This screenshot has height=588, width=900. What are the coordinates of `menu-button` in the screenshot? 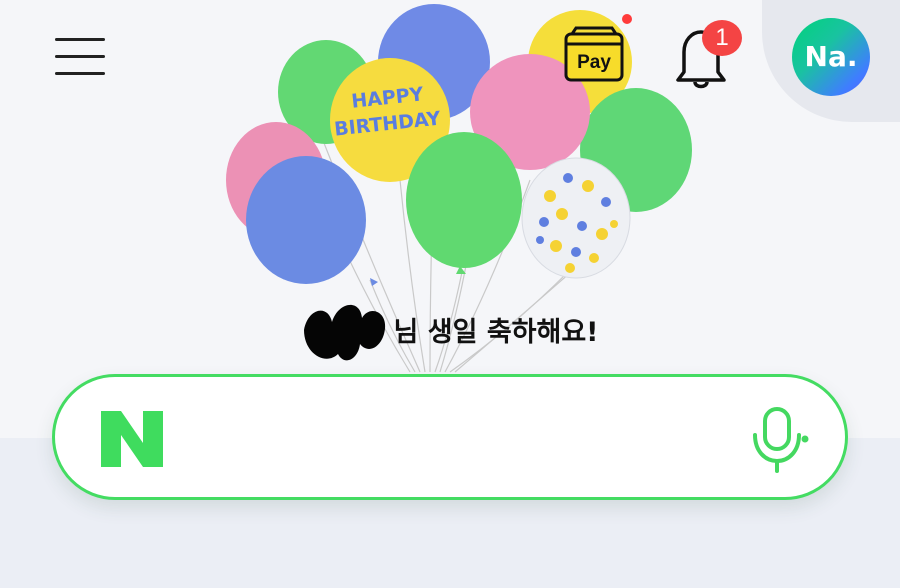 It's located at (80, 56).